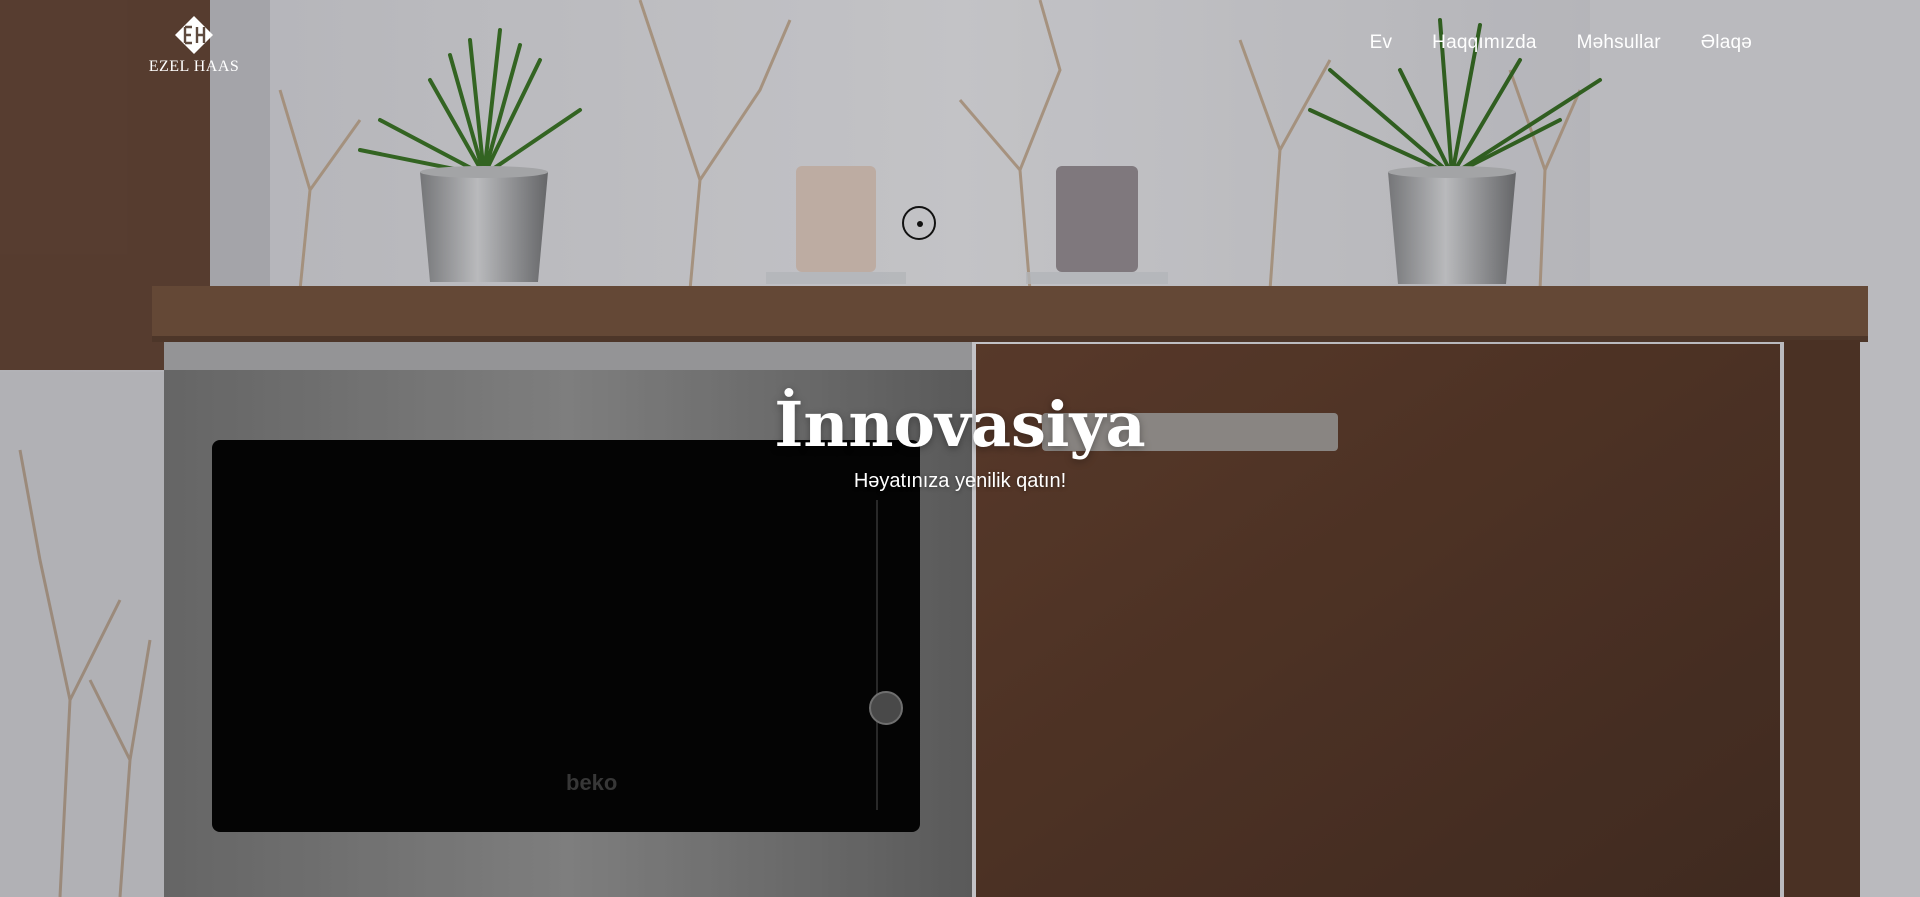 This screenshot has width=1920, height=897. I want to click on nav-link-products: Məhsullar, so click(1619, 43).